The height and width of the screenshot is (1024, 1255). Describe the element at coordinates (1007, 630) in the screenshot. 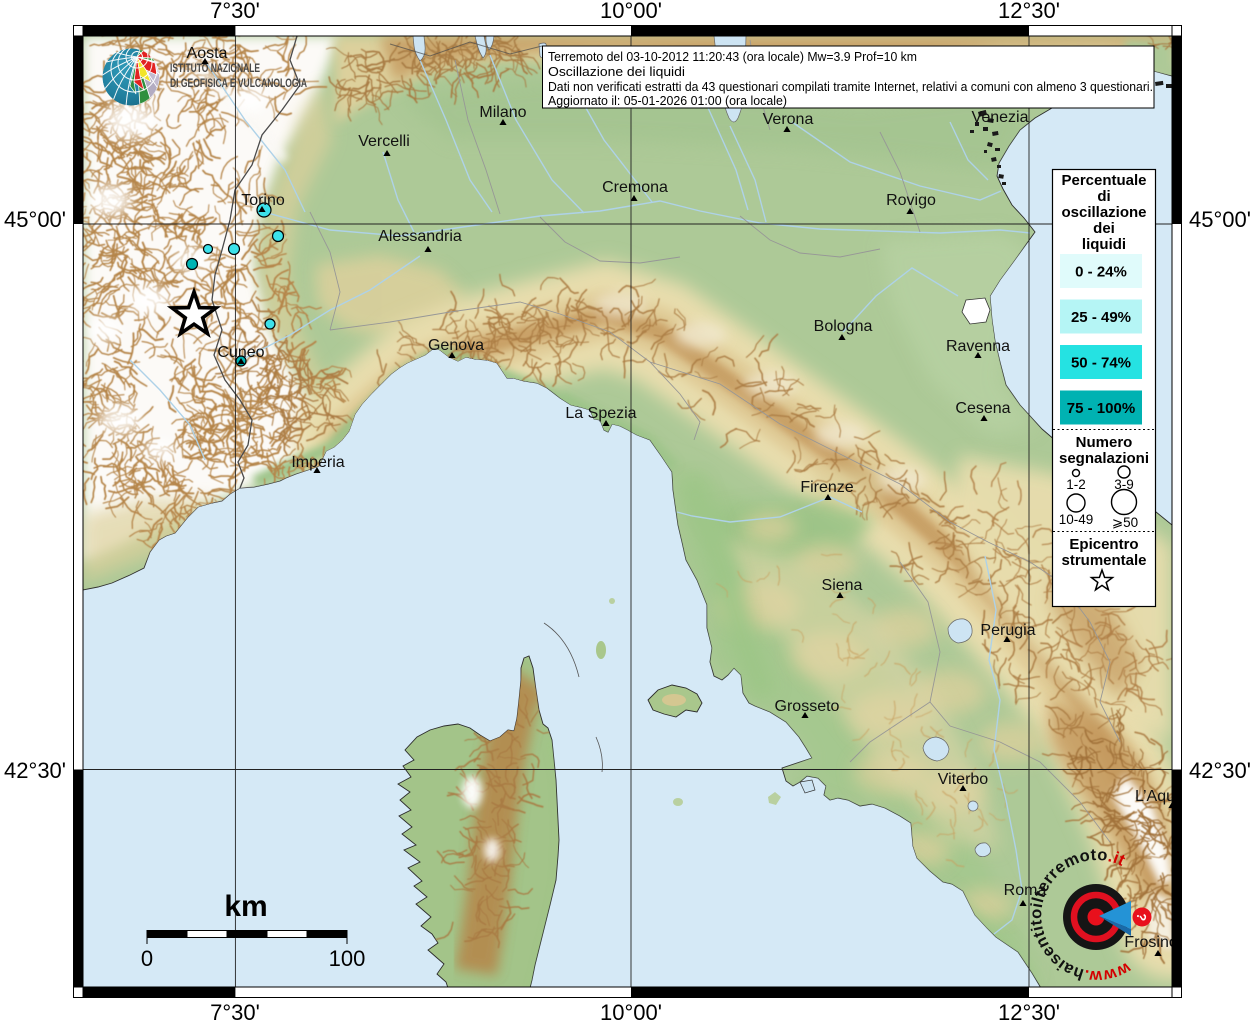

I see `svg-text: Perugia` at that location.